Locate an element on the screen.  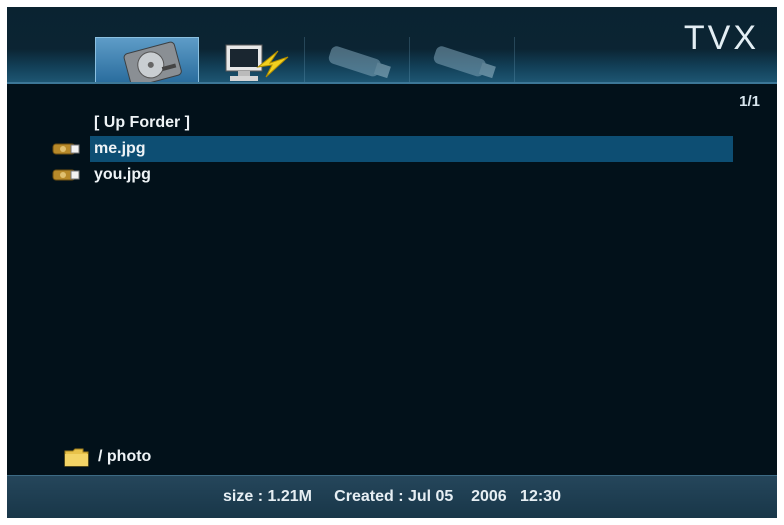
network-computer-icon is located at coordinates (257, 62).